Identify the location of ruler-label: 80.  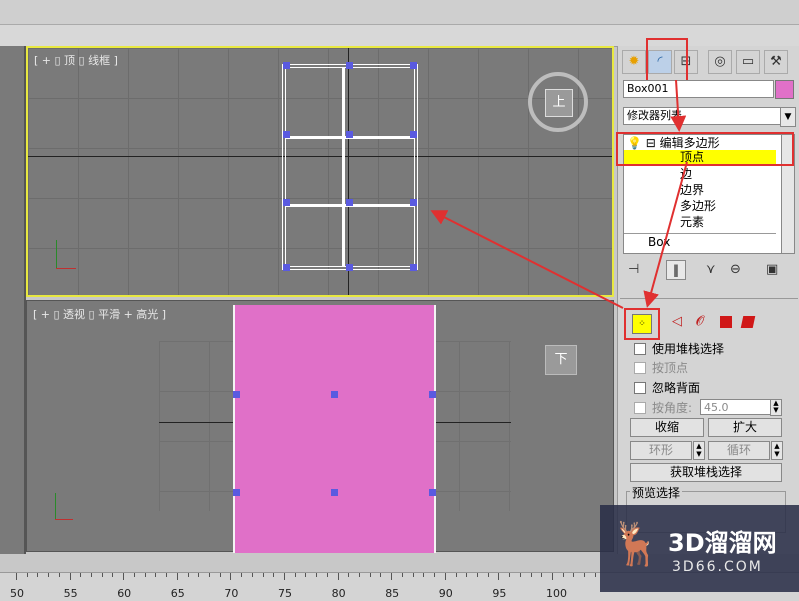
(338, 593).